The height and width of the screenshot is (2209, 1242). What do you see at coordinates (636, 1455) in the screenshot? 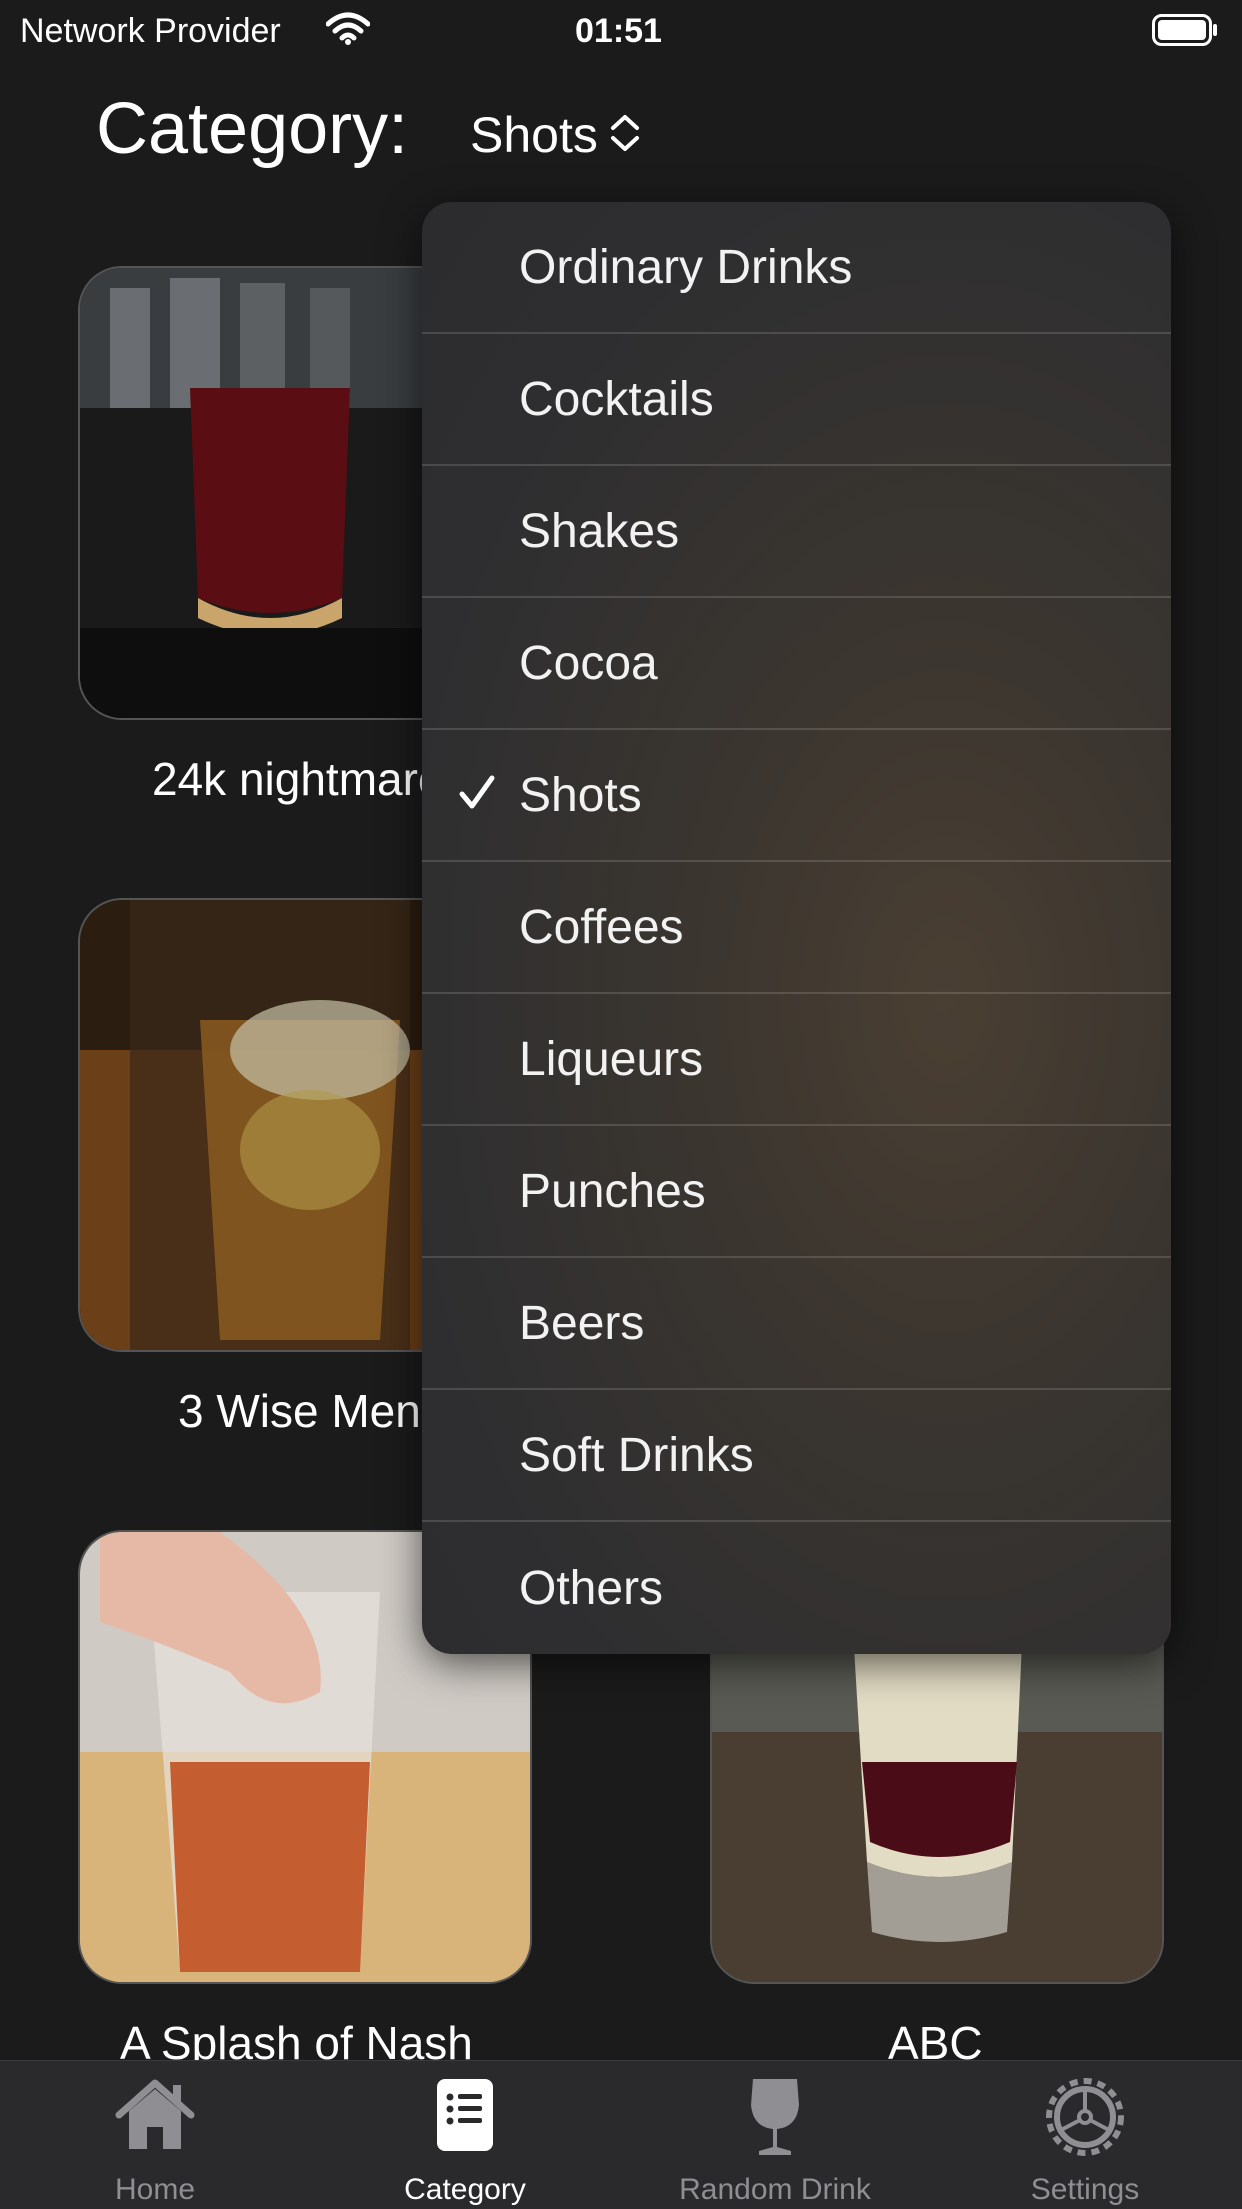
I see `menu-item-label: Soft Drinks` at bounding box center [636, 1455].